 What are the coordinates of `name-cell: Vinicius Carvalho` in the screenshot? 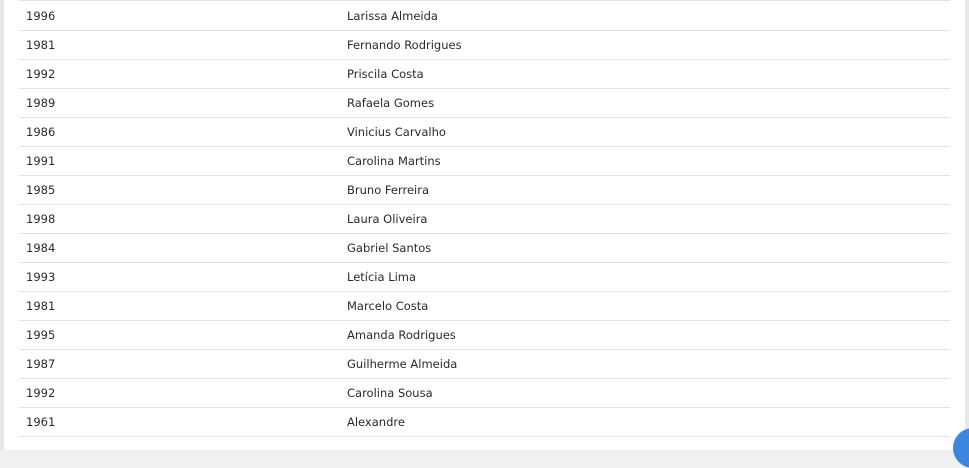 It's located at (648, 132).